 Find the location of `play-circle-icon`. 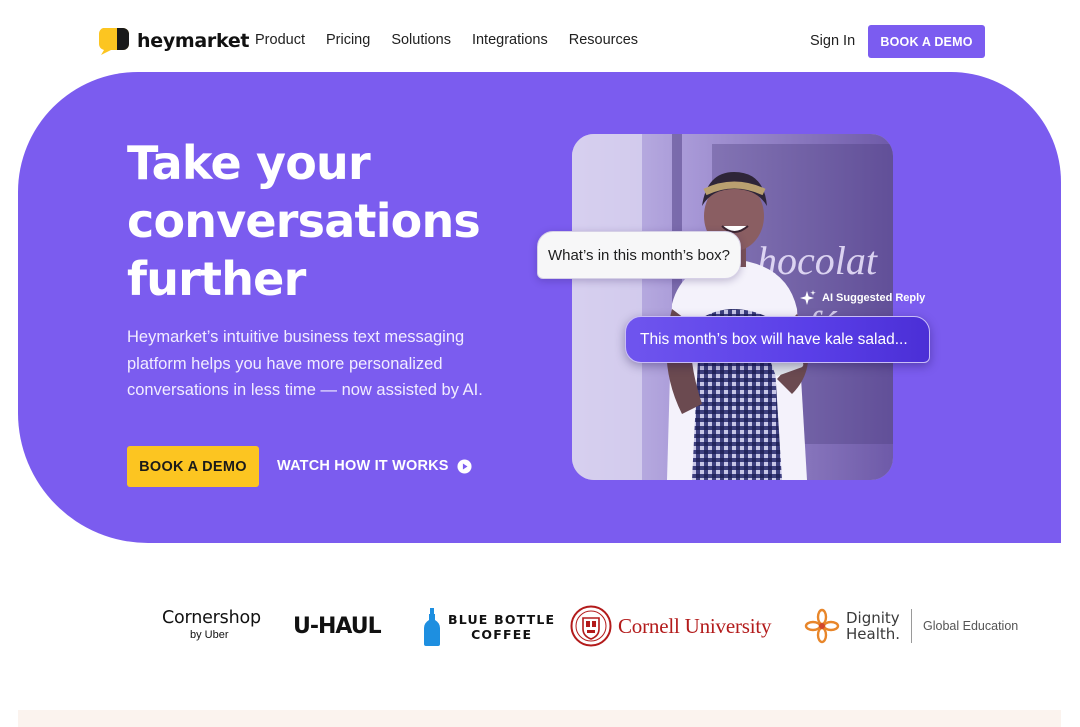

play-circle-icon is located at coordinates (464, 466).